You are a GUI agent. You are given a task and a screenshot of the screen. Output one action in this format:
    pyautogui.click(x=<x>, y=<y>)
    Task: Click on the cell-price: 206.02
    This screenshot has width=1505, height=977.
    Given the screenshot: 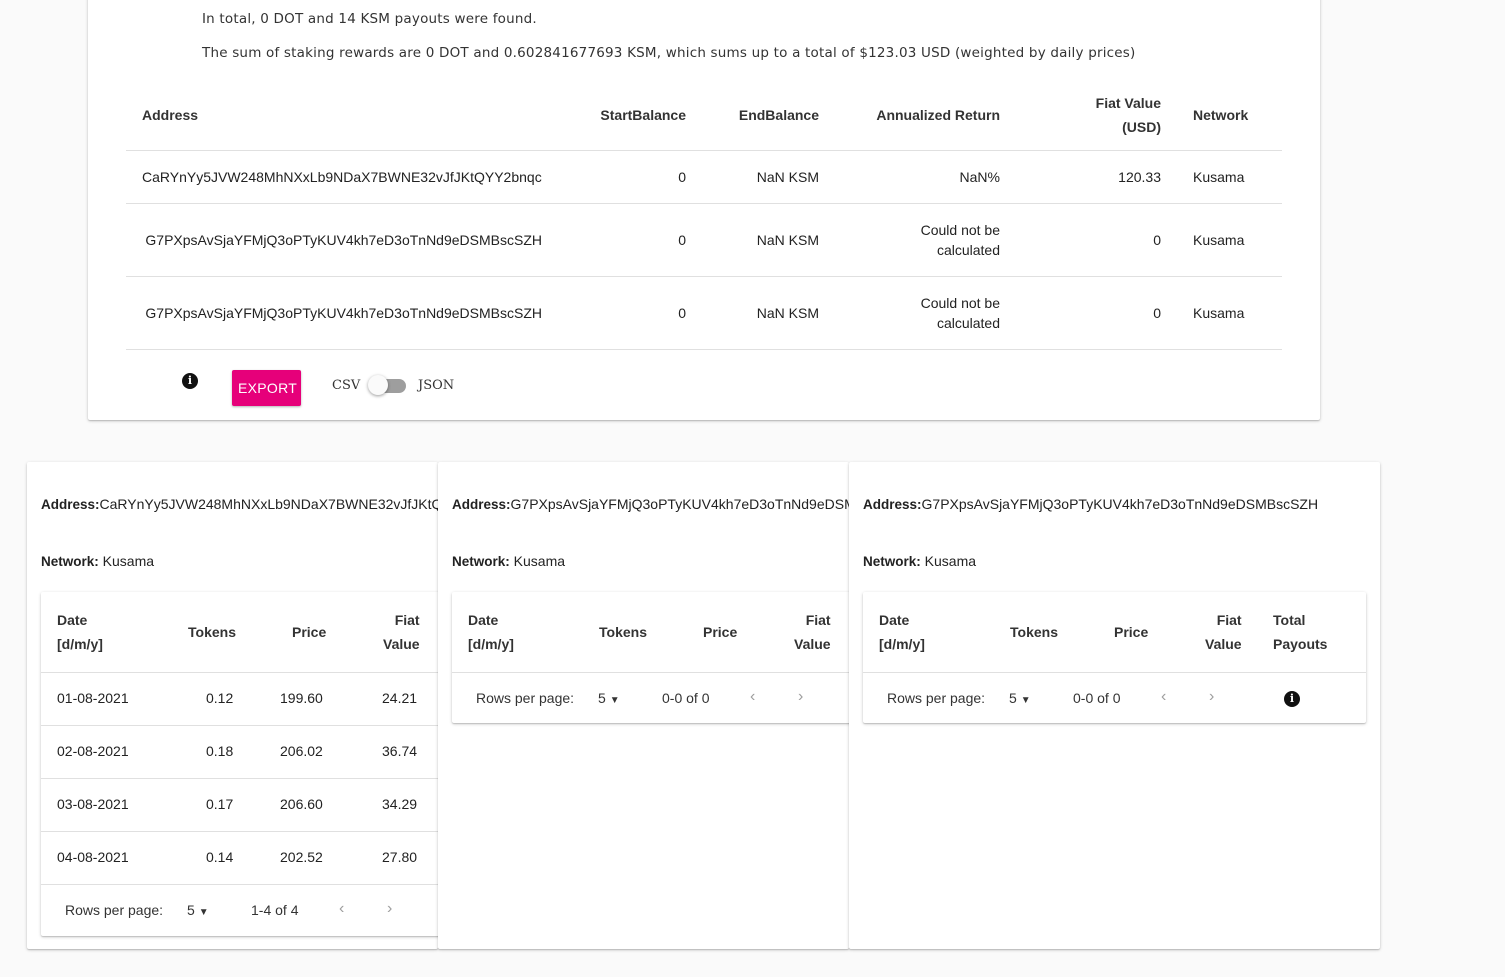 What is the action you would take?
    pyautogui.click(x=301, y=751)
    